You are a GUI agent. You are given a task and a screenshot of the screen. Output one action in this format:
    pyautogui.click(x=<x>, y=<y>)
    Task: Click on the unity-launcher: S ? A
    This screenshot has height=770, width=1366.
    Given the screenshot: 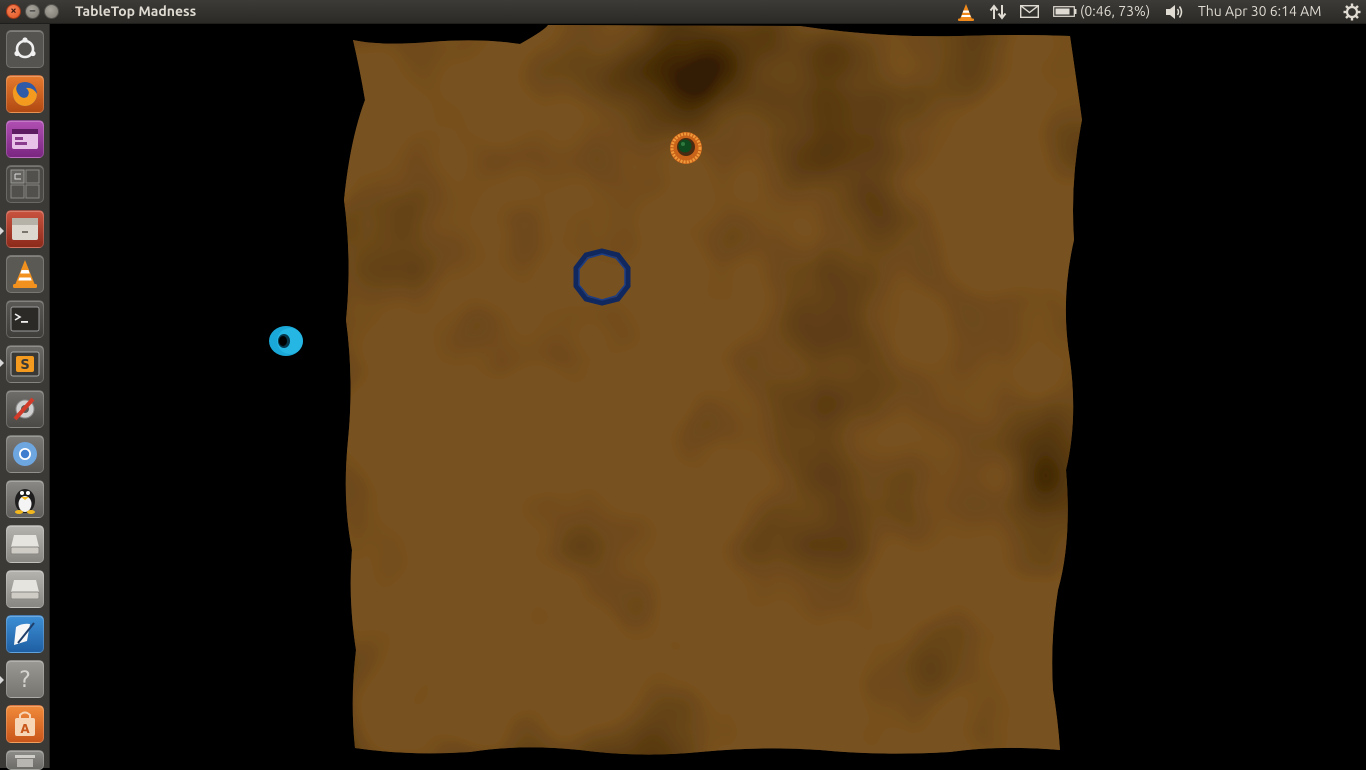 What is the action you would take?
    pyautogui.click(x=25, y=397)
    